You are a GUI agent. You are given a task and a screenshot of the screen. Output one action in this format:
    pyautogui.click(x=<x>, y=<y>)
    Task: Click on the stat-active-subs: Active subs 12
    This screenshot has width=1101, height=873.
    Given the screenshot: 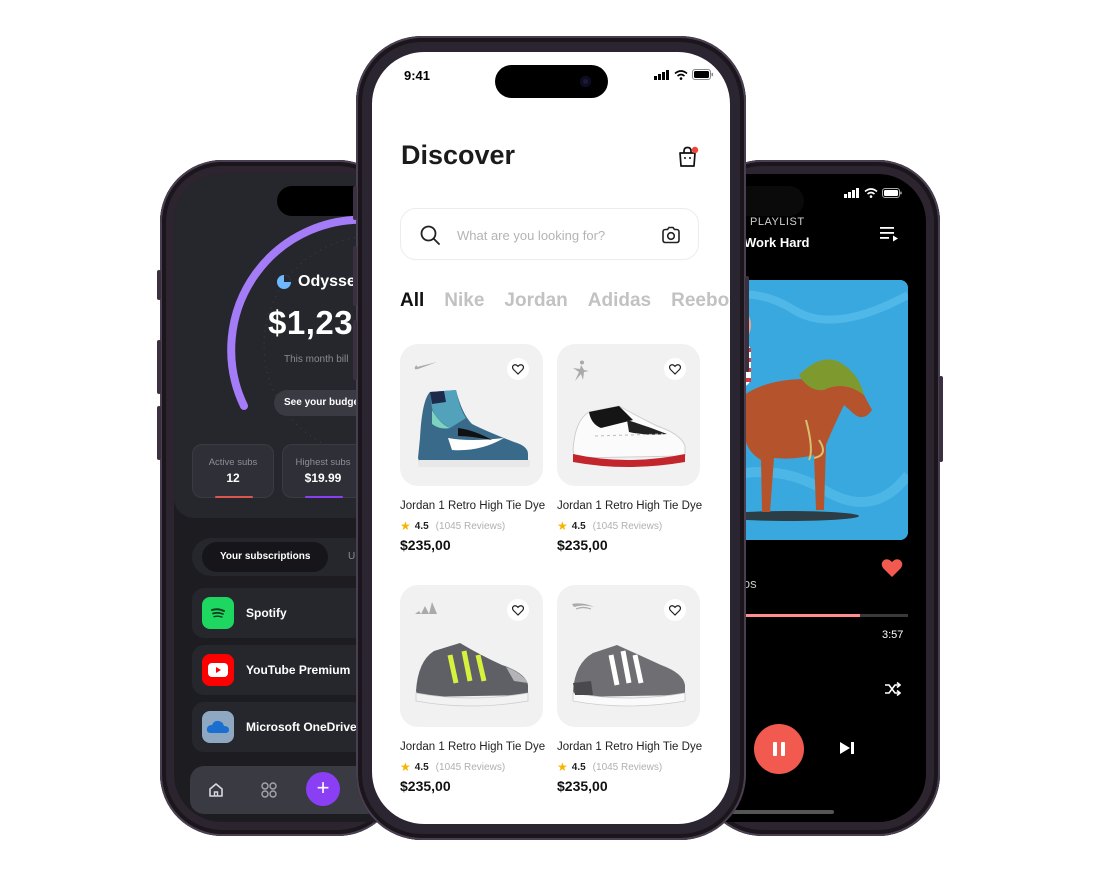 What is the action you would take?
    pyautogui.click(x=233, y=471)
    